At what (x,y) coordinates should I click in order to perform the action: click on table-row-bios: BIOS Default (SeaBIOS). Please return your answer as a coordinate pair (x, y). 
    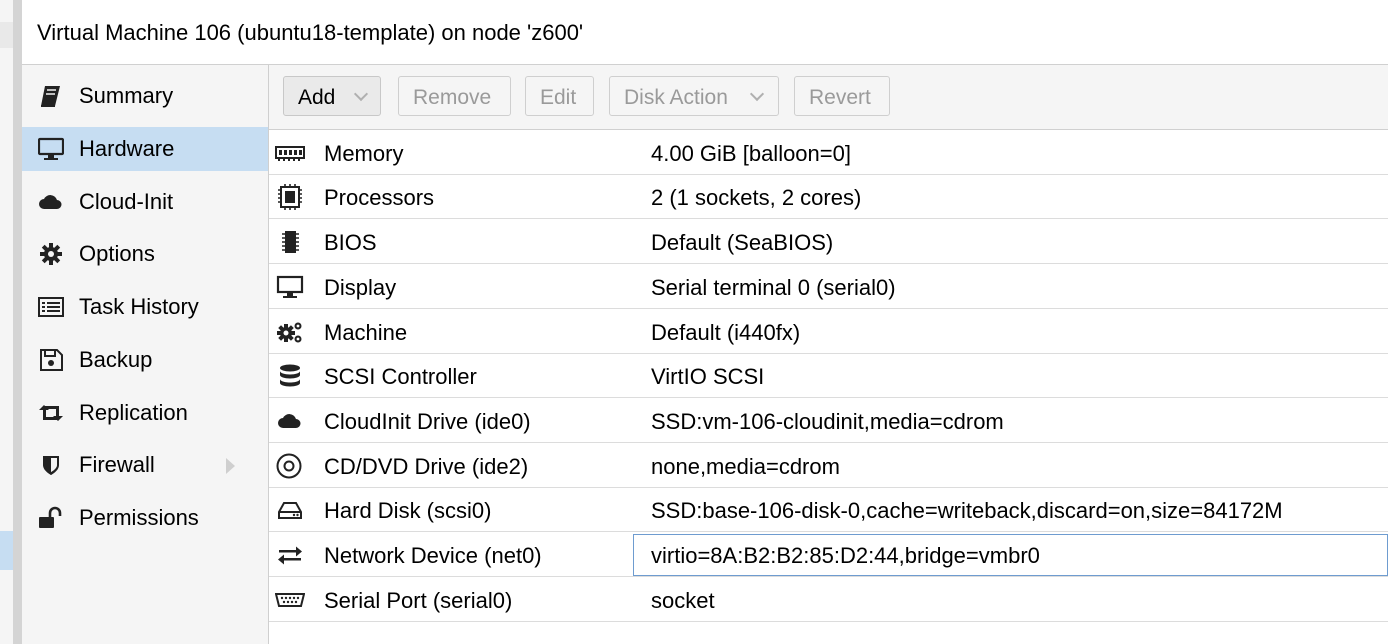
    Looking at the image, I should click on (828, 242).